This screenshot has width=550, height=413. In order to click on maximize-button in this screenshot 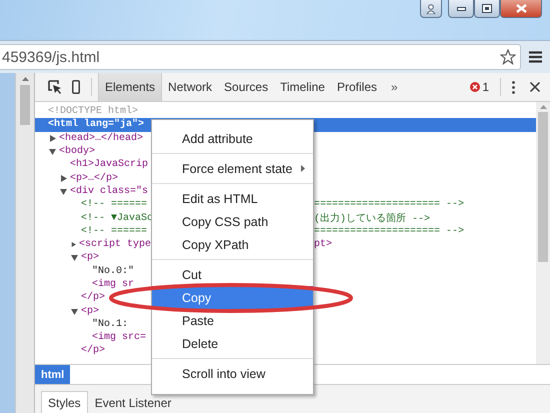, I will do `click(487, 9)`.